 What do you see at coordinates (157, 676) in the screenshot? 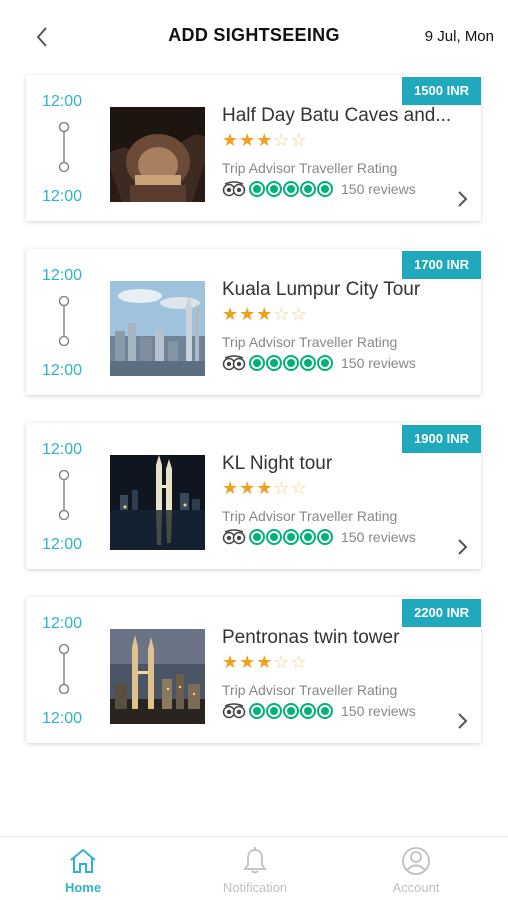
I see `petronas-towers-image` at bounding box center [157, 676].